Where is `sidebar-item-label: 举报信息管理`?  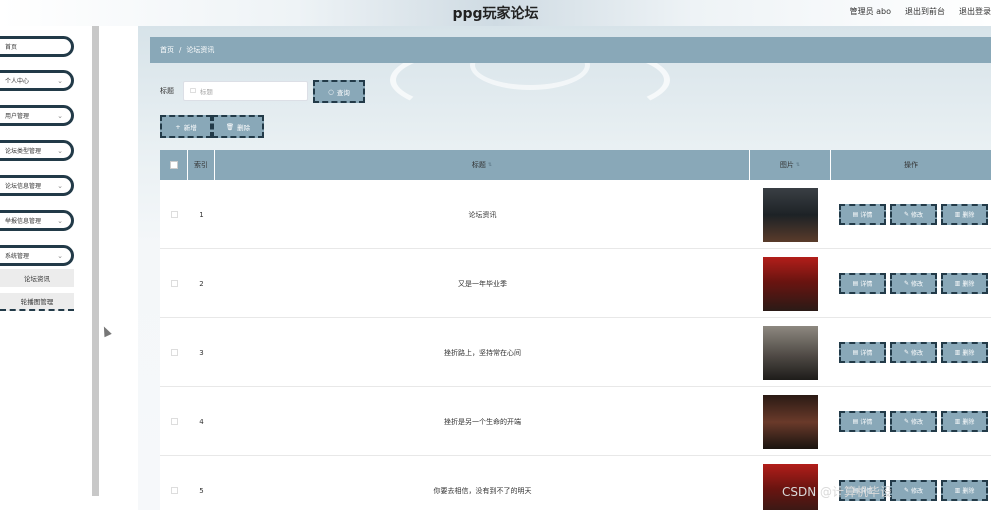
sidebar-item-label: 举报信息管理 is located at coordinates (23, 221).